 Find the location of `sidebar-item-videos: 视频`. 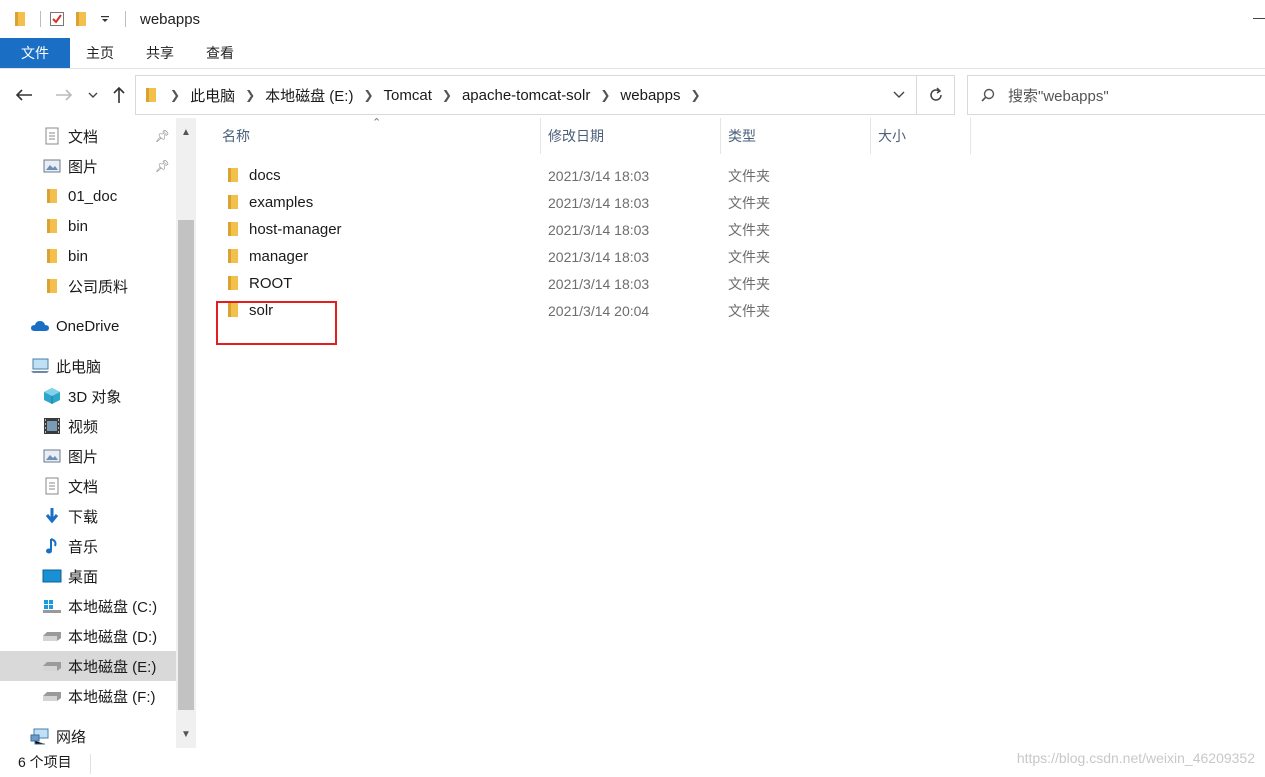

sidebar-item-videos: 视频 is located at coordinates (88, 426).